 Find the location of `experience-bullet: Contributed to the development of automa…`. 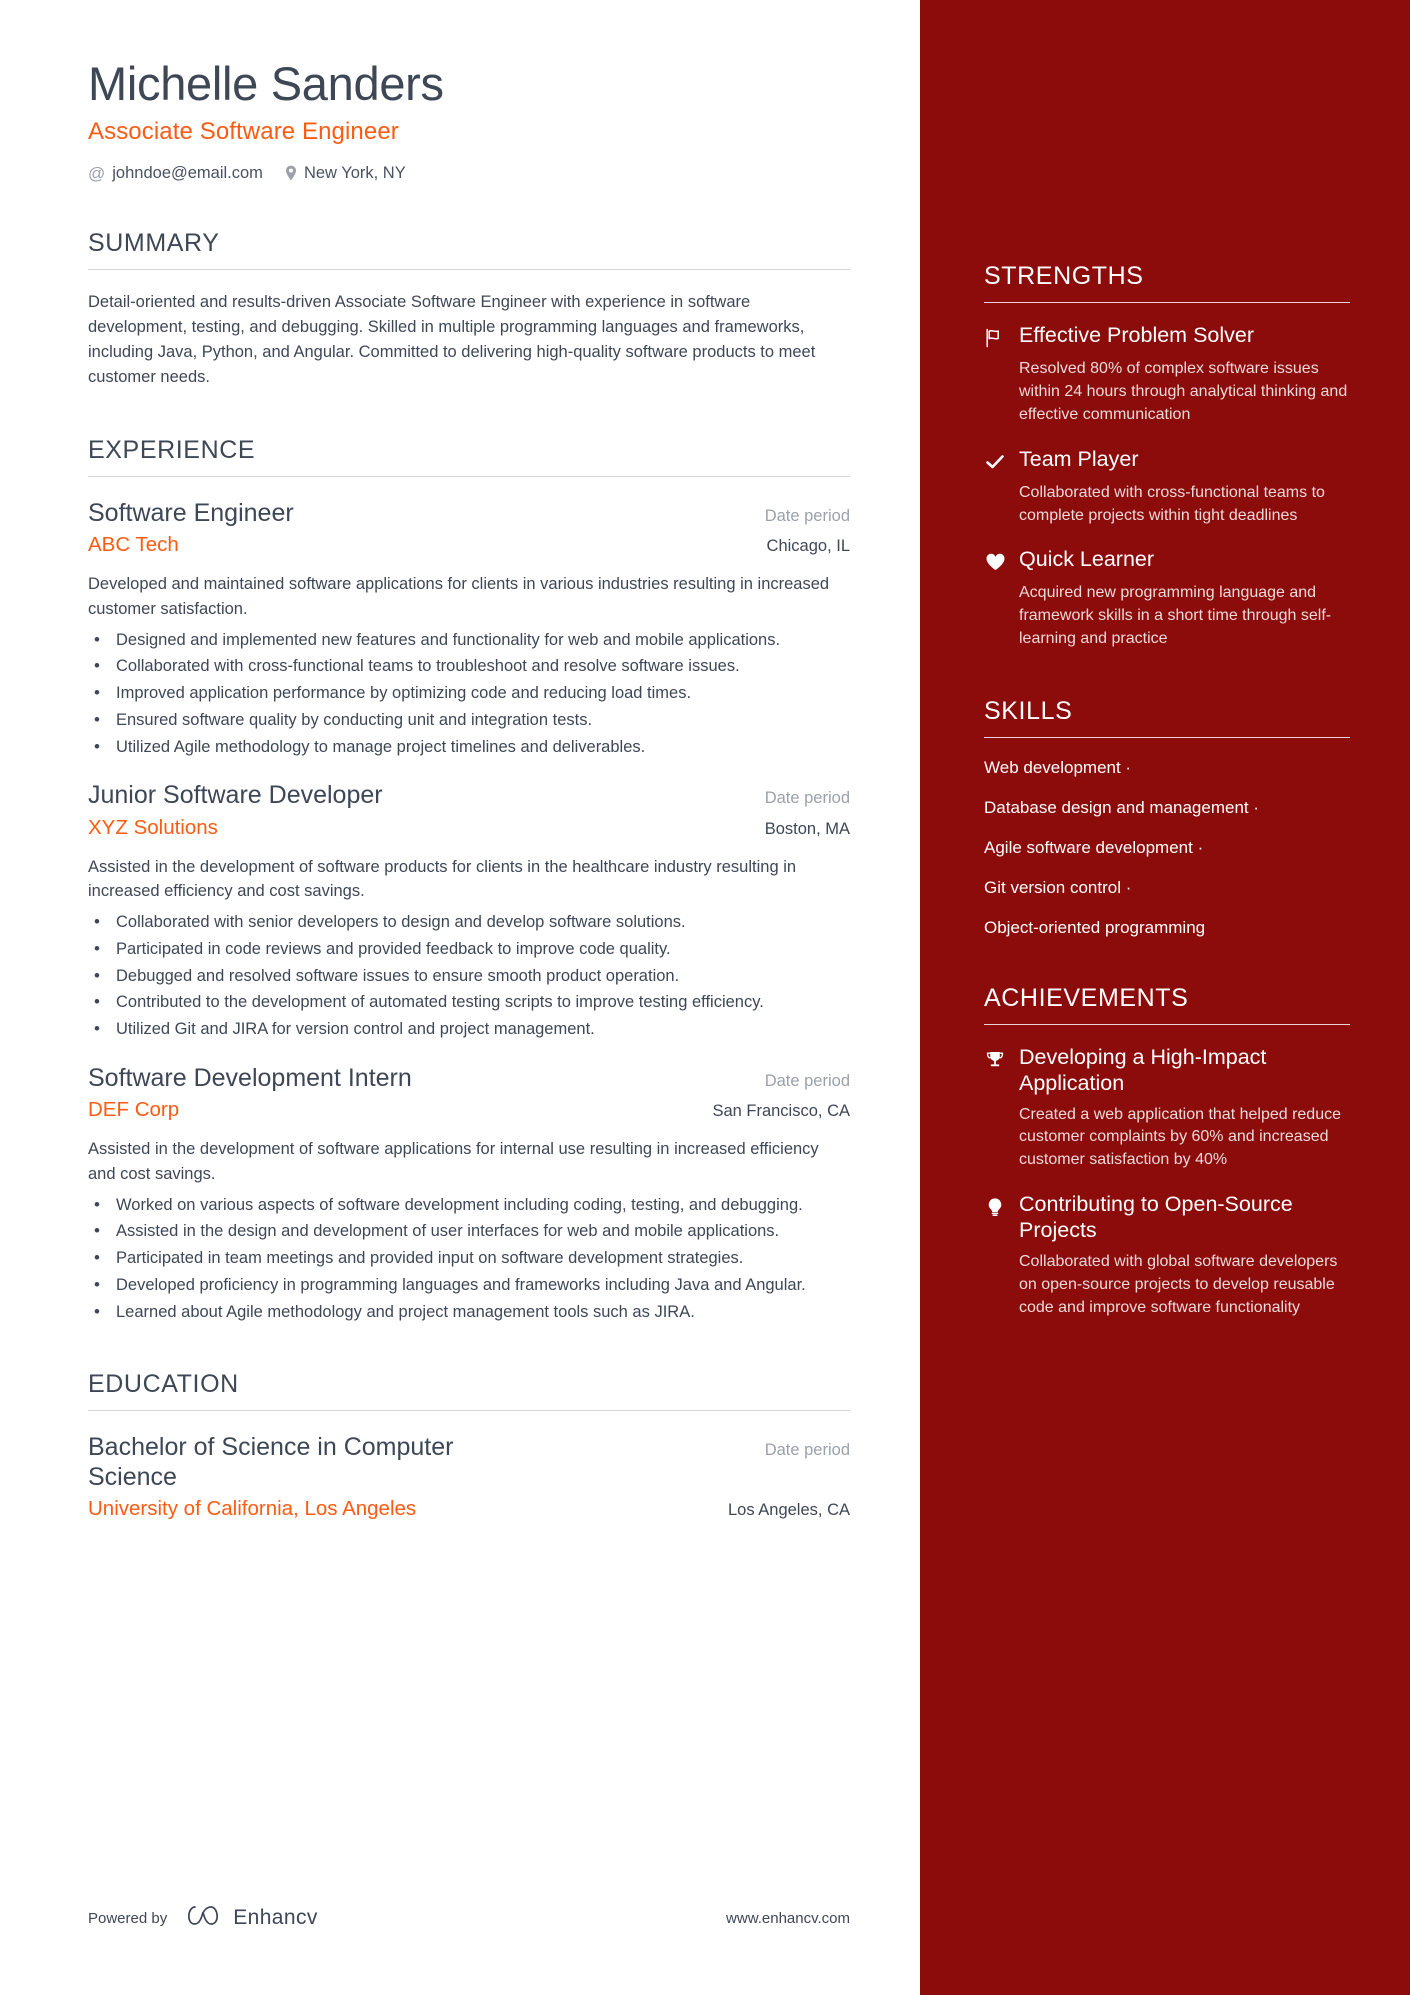

experience-bullet: Contributed to the development of automa… is located at coordinates (469, 1002).